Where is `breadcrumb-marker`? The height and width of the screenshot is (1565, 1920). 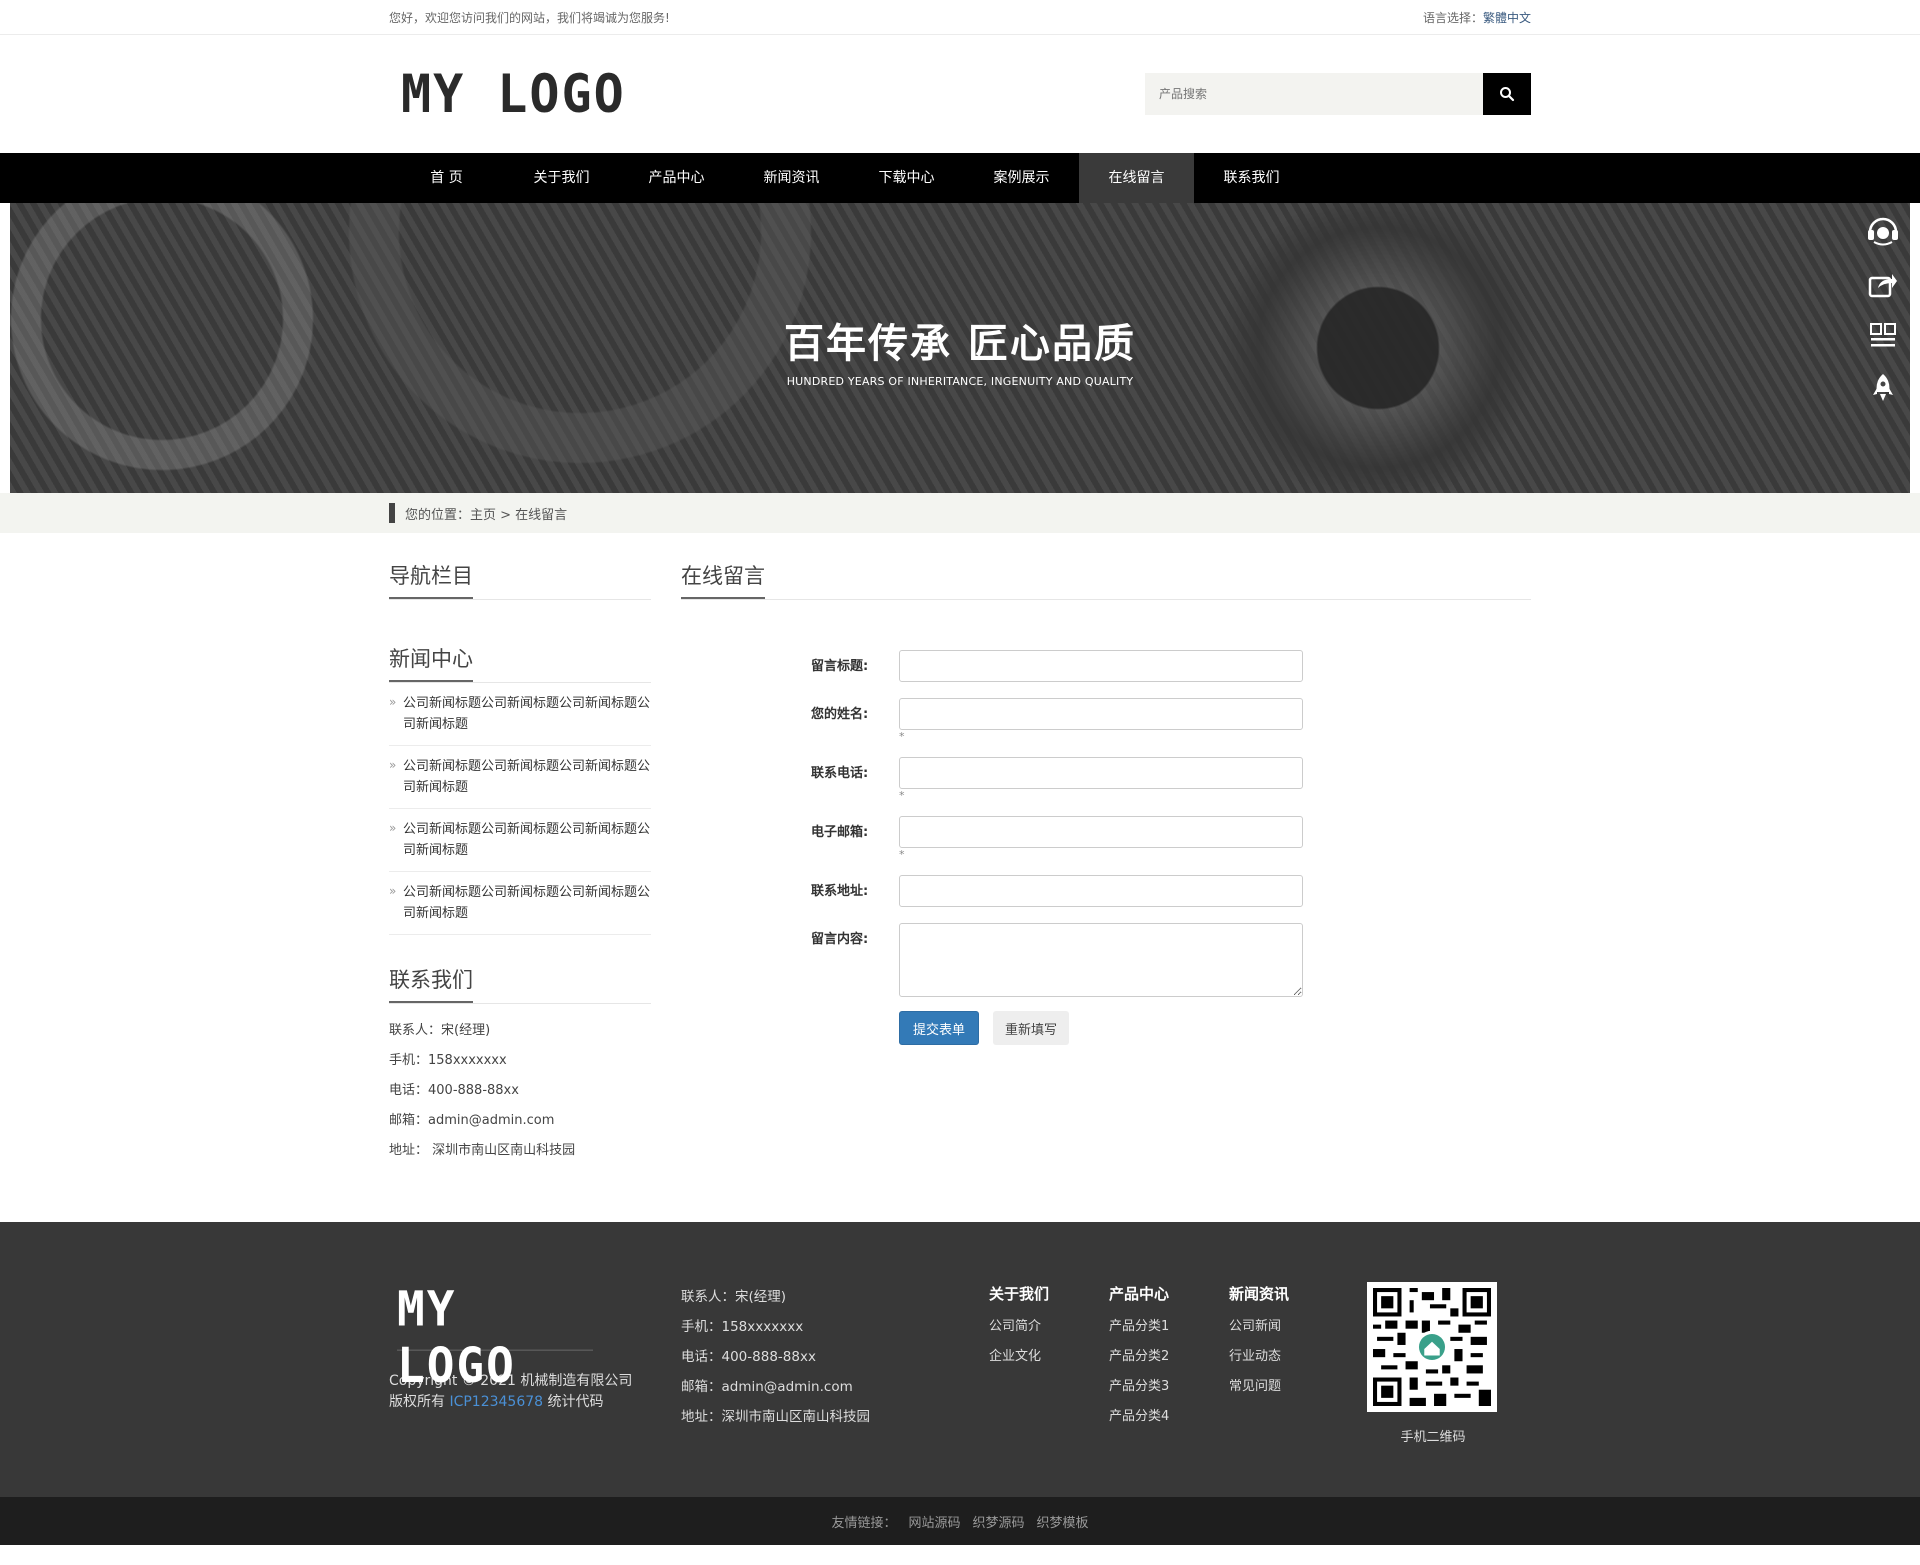
breadcrumb-marker is located at coordinates (392, 513).